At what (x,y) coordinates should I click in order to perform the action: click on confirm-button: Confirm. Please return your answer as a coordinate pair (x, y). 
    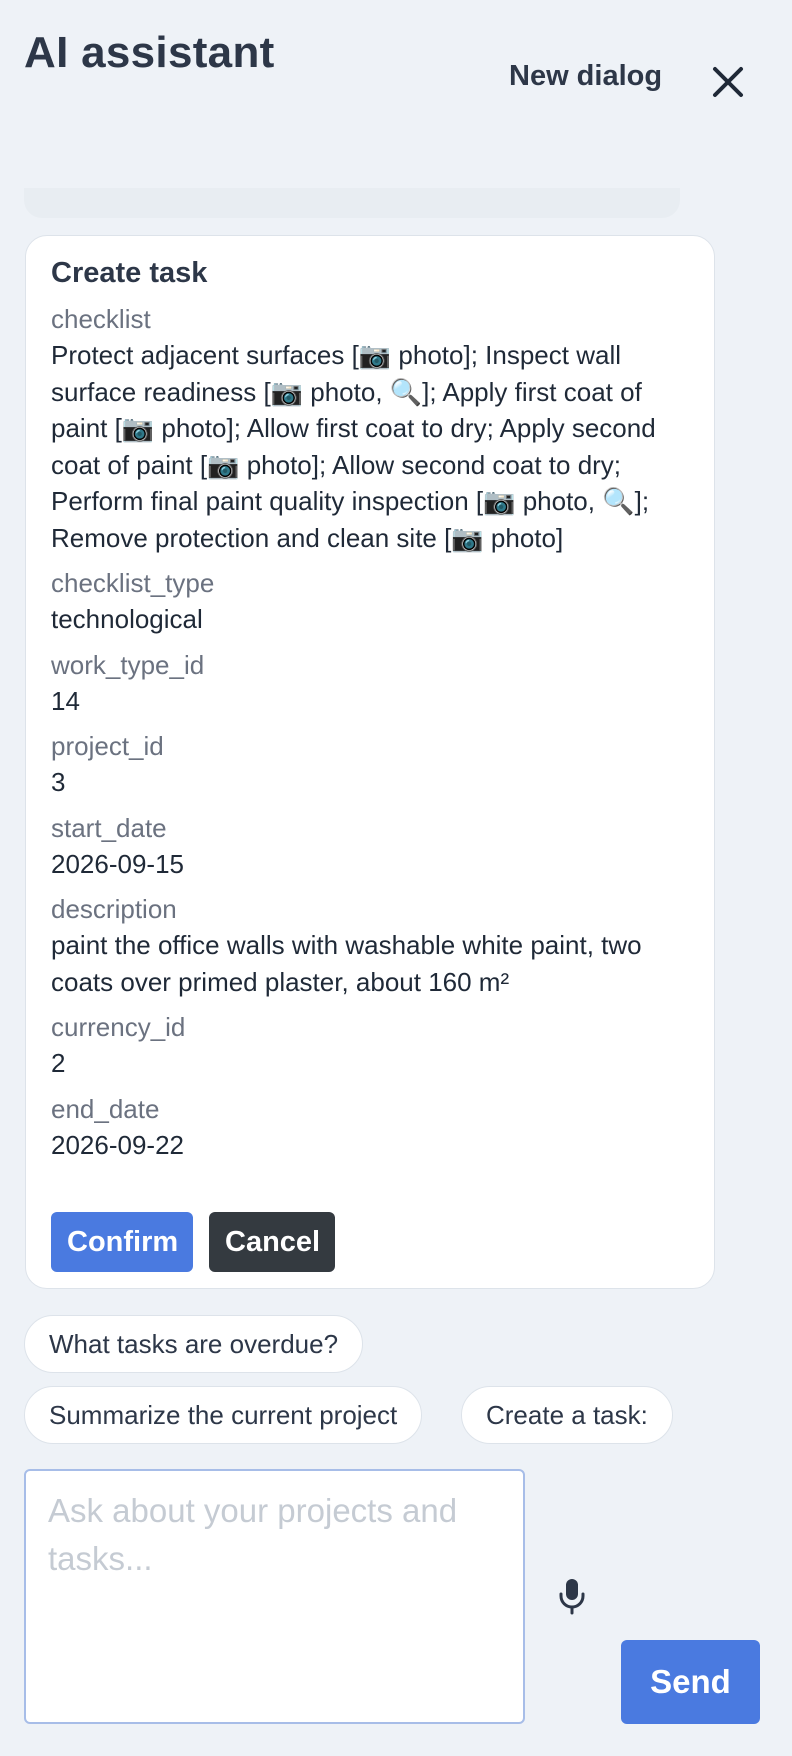
    Looking at the image, I should click on (122, 1242).